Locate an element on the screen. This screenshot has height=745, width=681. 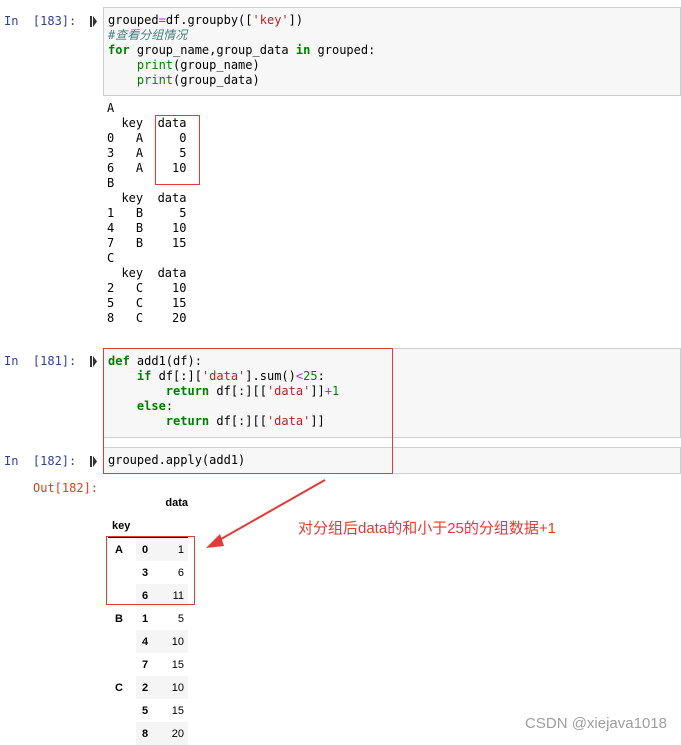
cell-2-prompt: In [181]: is located at coordinates (40, 361).